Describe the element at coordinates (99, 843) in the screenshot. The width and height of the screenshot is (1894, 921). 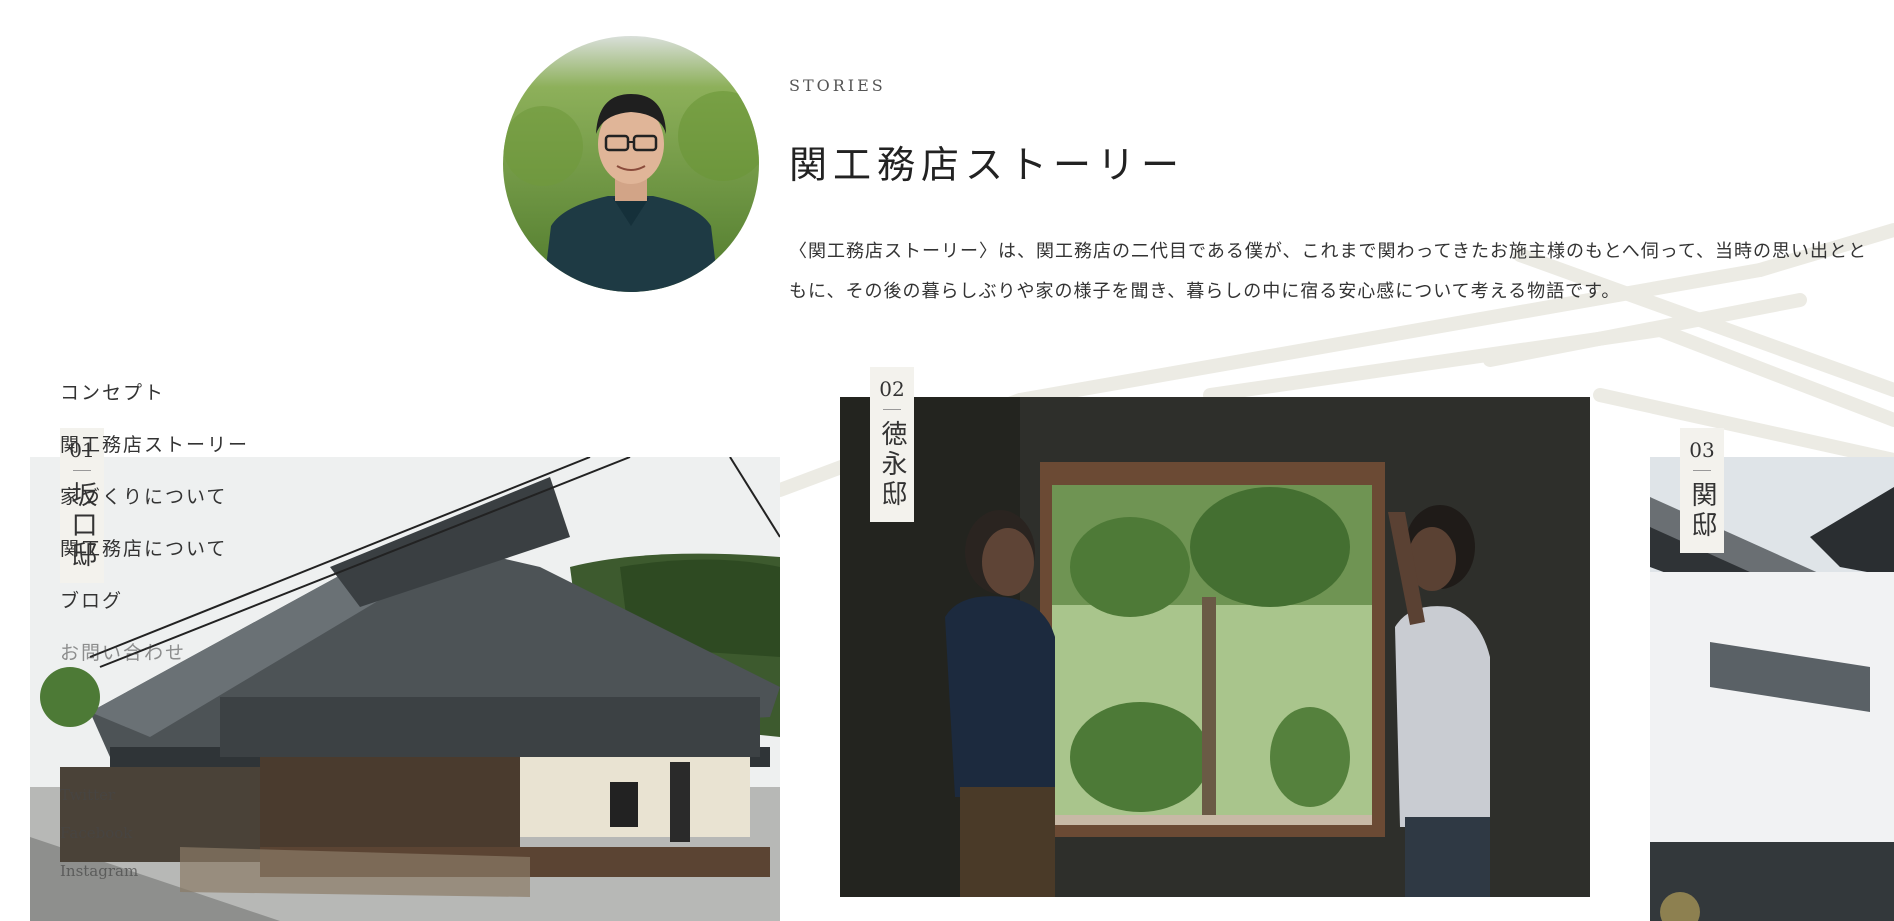
I see `social-links: Twitter Facebook Instagram` at that location.